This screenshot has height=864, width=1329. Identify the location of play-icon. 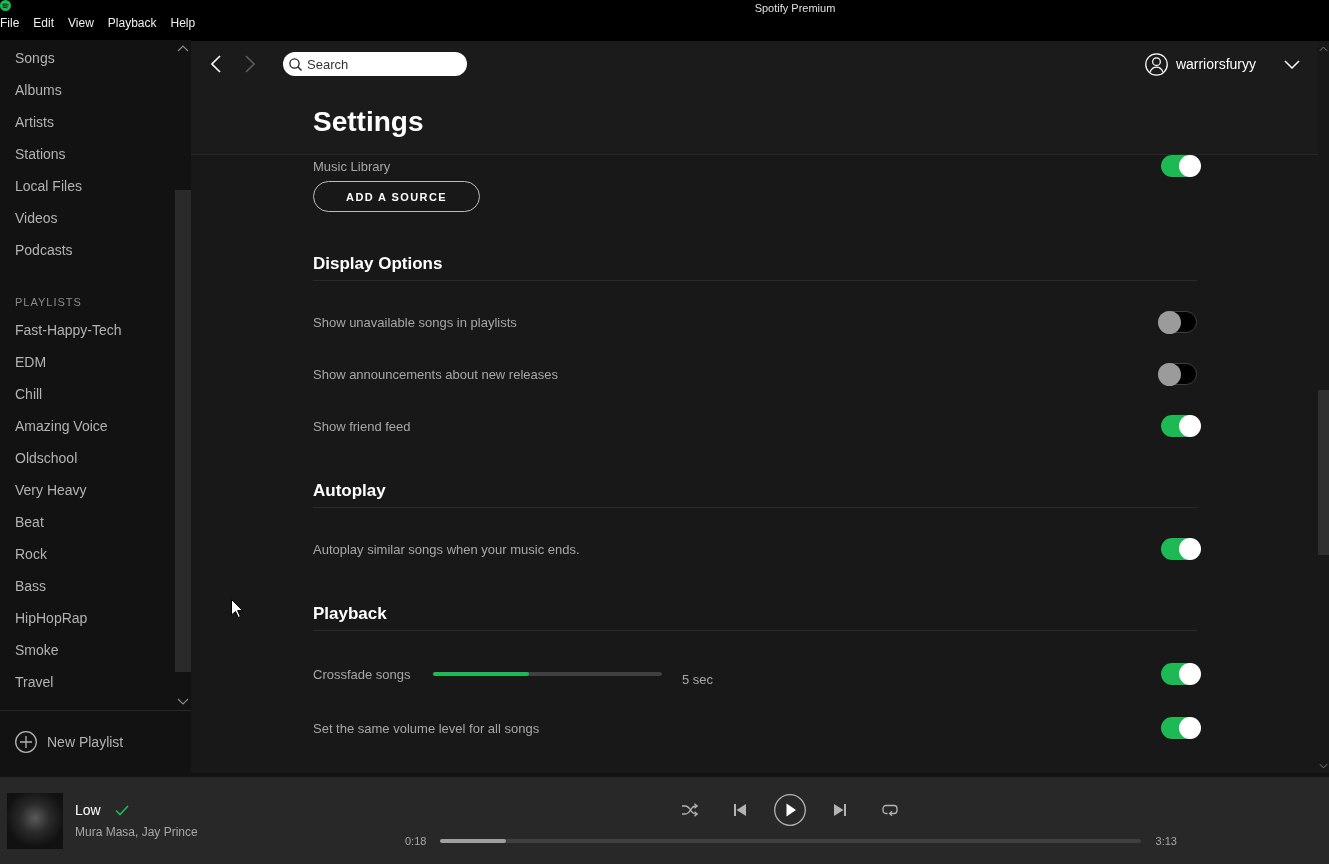
(790, 810).